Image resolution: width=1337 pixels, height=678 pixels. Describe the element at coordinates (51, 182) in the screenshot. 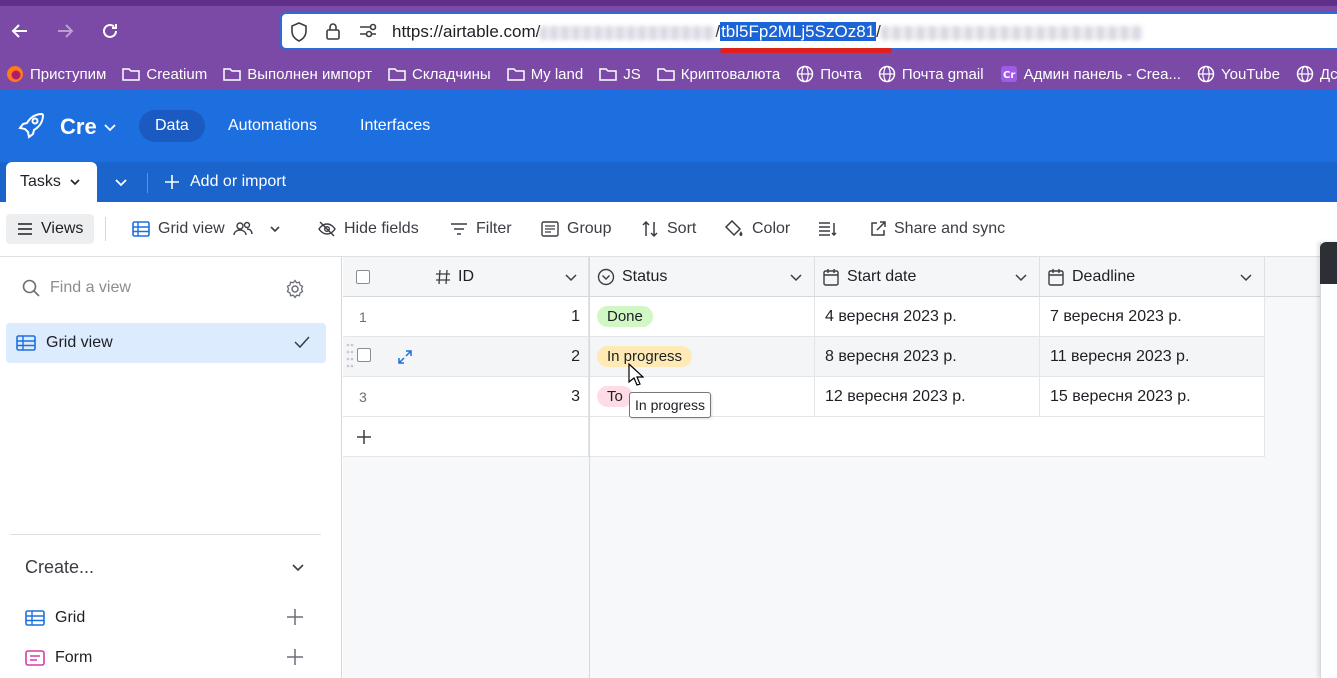

I see `tab-tasks: Tasks` at that location.